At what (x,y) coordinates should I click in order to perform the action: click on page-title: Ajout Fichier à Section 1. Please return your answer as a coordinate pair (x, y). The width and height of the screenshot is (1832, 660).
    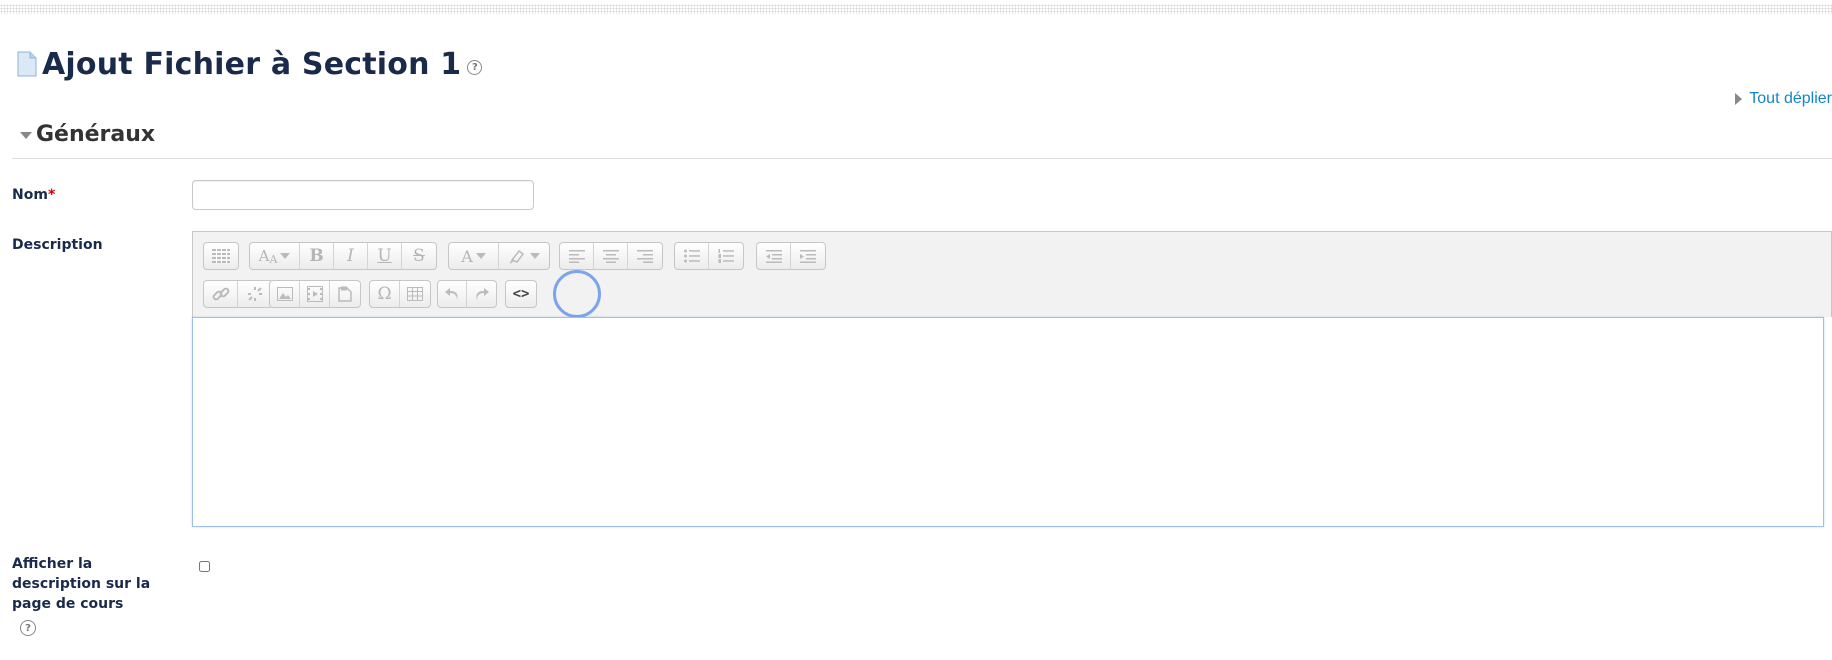
    Looking at the image, I should click on (252, 64).